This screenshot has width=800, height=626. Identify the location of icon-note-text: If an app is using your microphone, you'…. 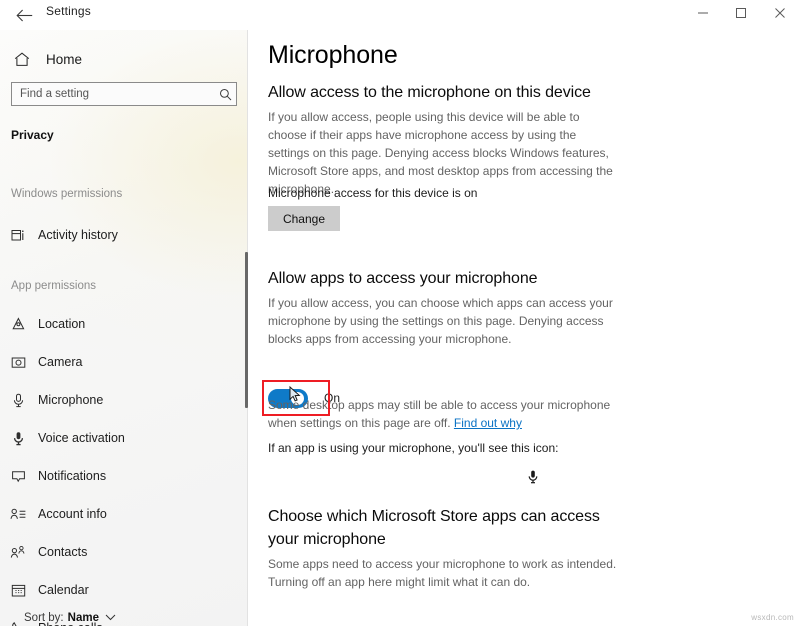
(413, 448).